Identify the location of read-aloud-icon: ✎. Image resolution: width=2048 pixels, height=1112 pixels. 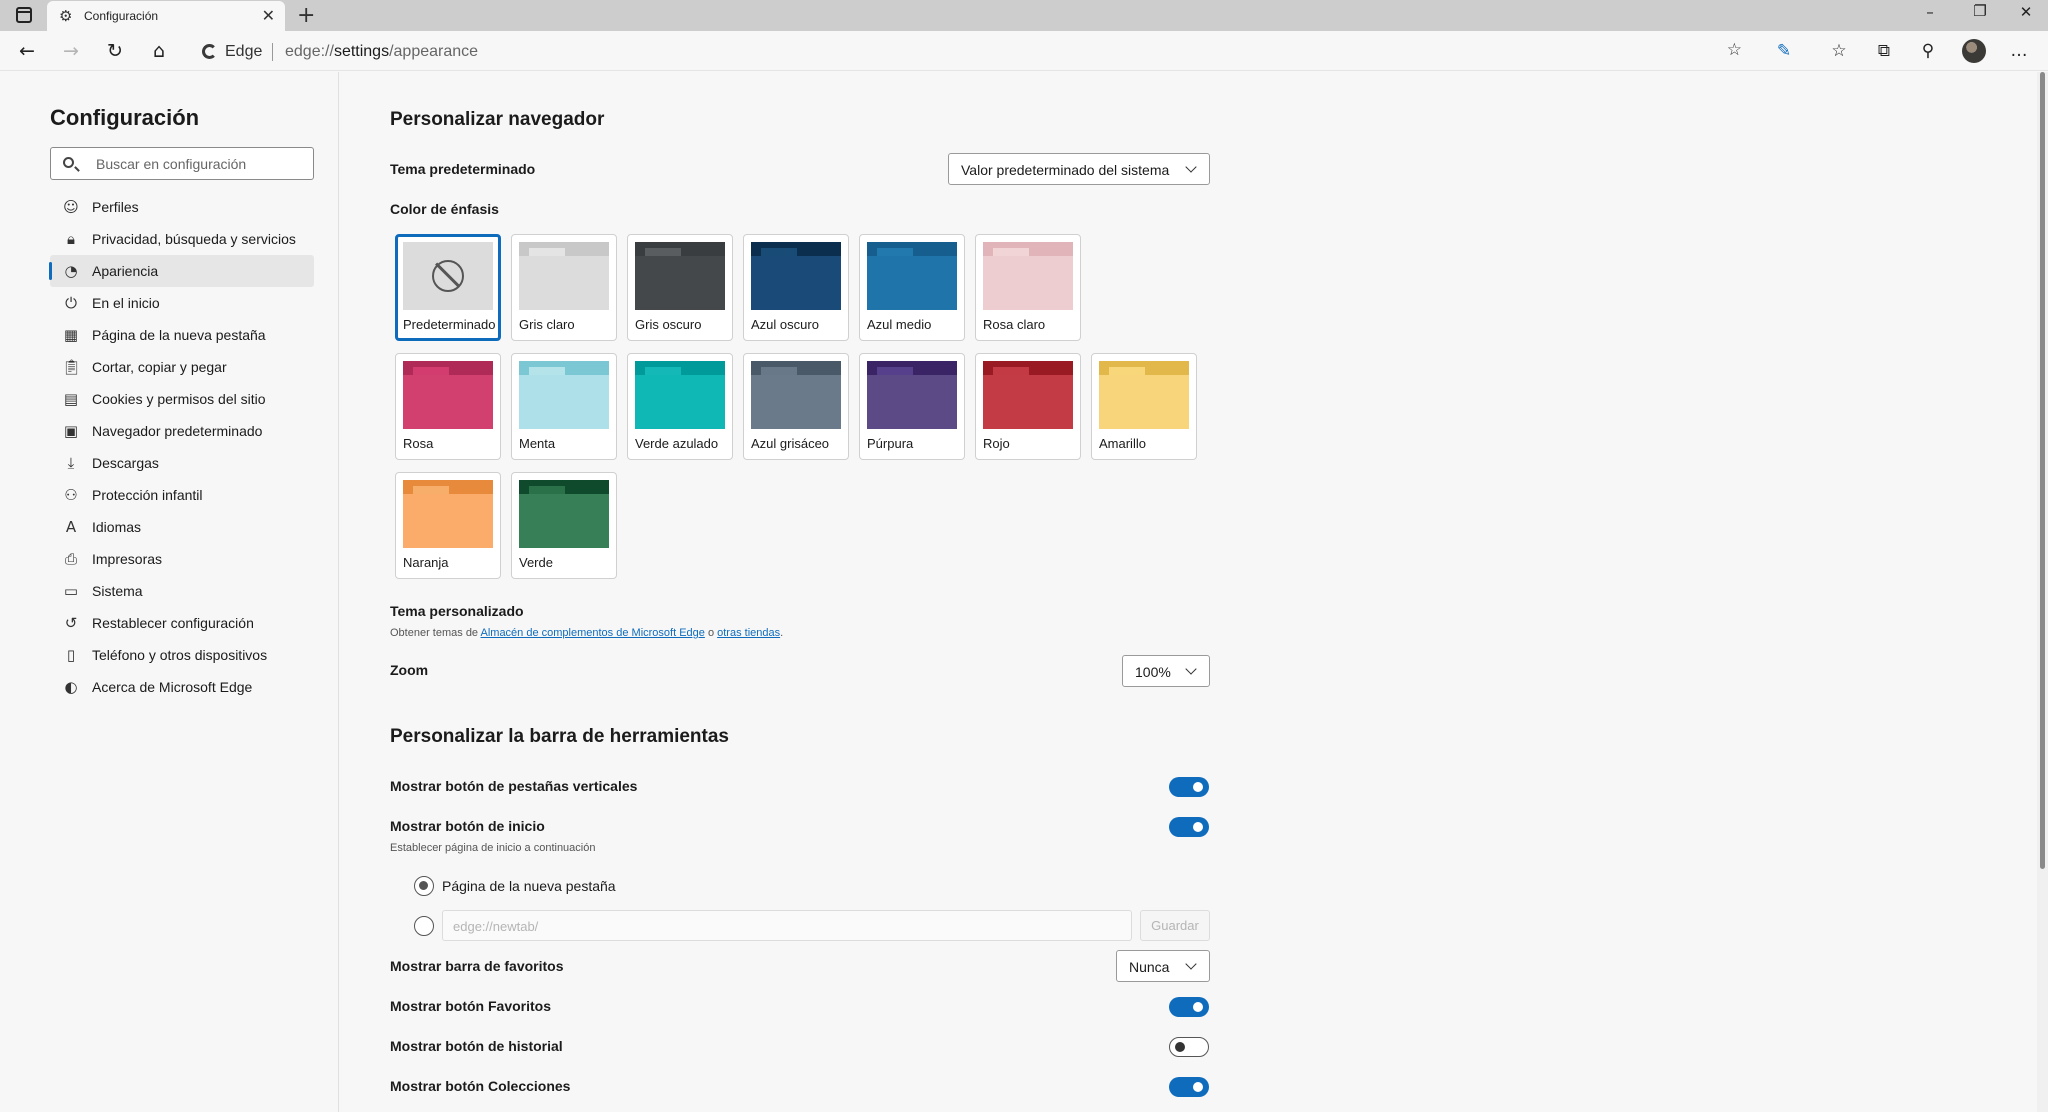
(1784, 51).